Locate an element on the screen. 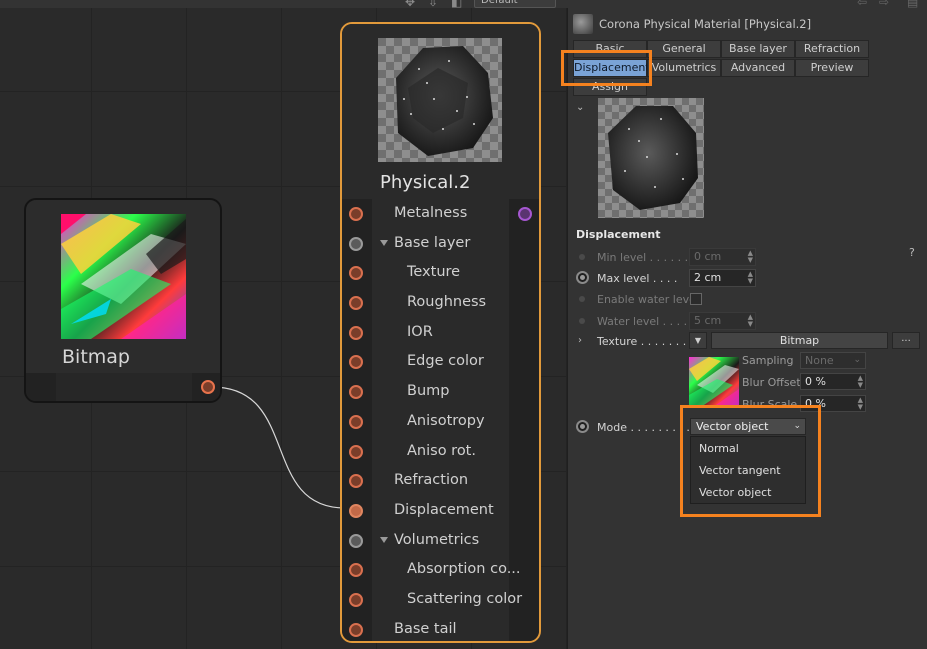 This screenshot has height=649, width=927. min-level-field: 0 cm ▲ ▼ is located at coordinates (722, 257).